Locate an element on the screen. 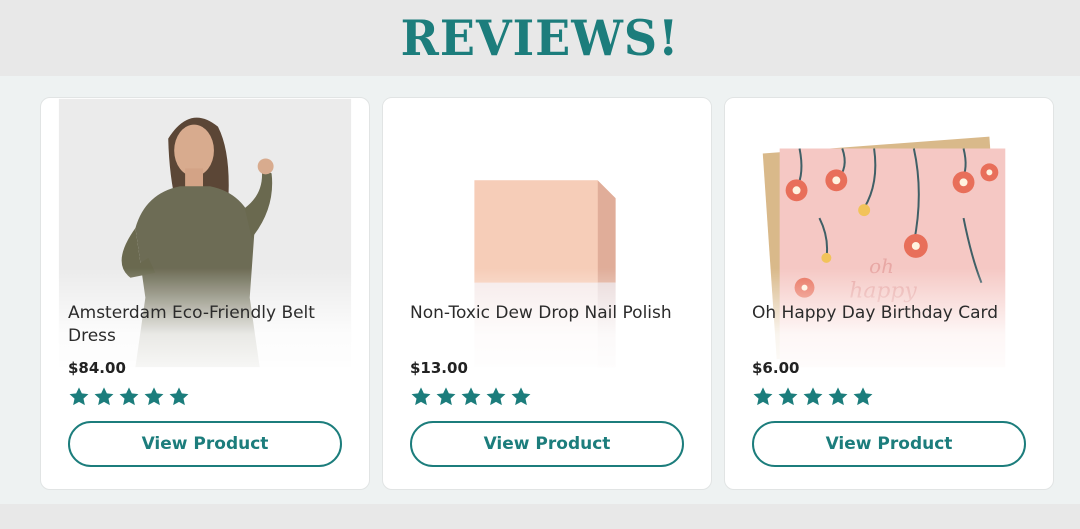  product-title: Amsterdam Eco-Friendly Belt Dress is located at coordinates (208, 325).